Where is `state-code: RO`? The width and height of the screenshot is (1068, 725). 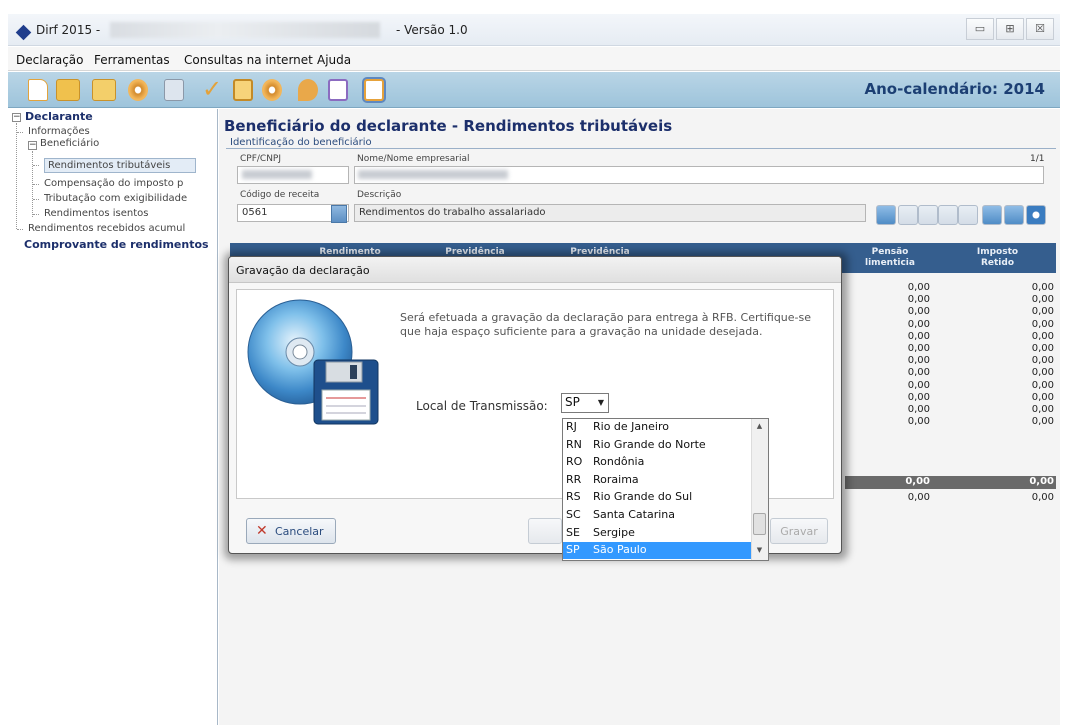 state-code: RO is located at coordinates (574, 462).